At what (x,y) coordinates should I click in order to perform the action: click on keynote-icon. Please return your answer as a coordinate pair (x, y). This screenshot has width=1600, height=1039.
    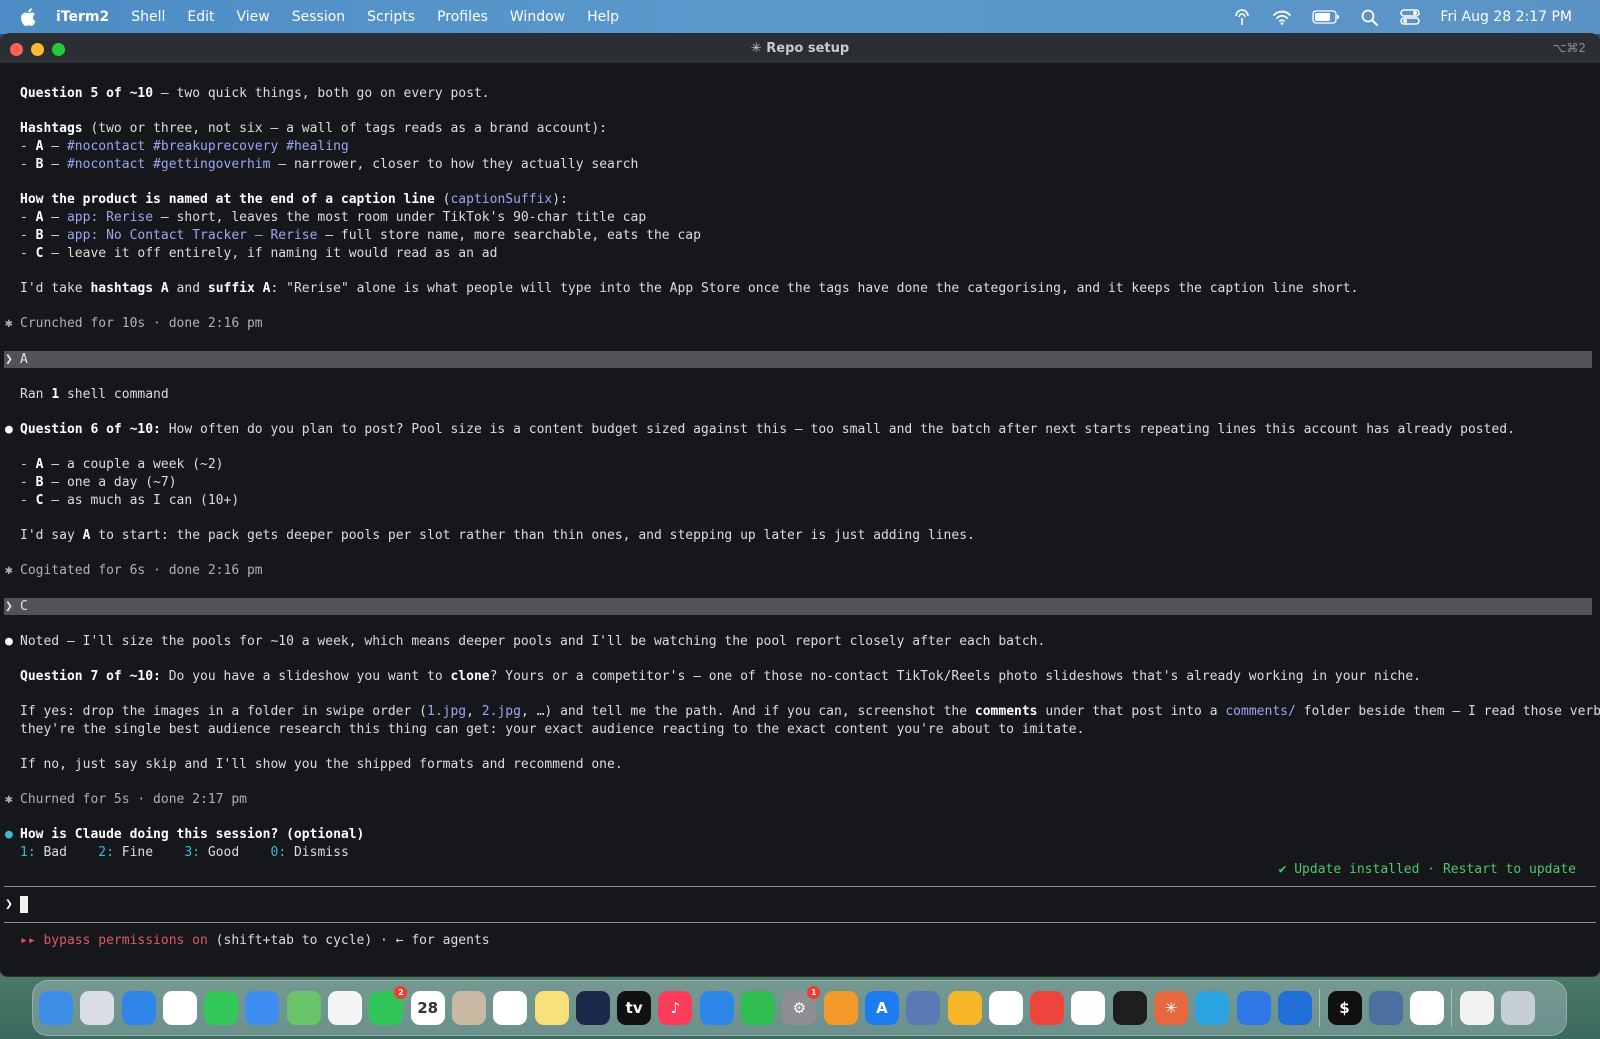
    Looking at the image, I should click on (716, 1008).